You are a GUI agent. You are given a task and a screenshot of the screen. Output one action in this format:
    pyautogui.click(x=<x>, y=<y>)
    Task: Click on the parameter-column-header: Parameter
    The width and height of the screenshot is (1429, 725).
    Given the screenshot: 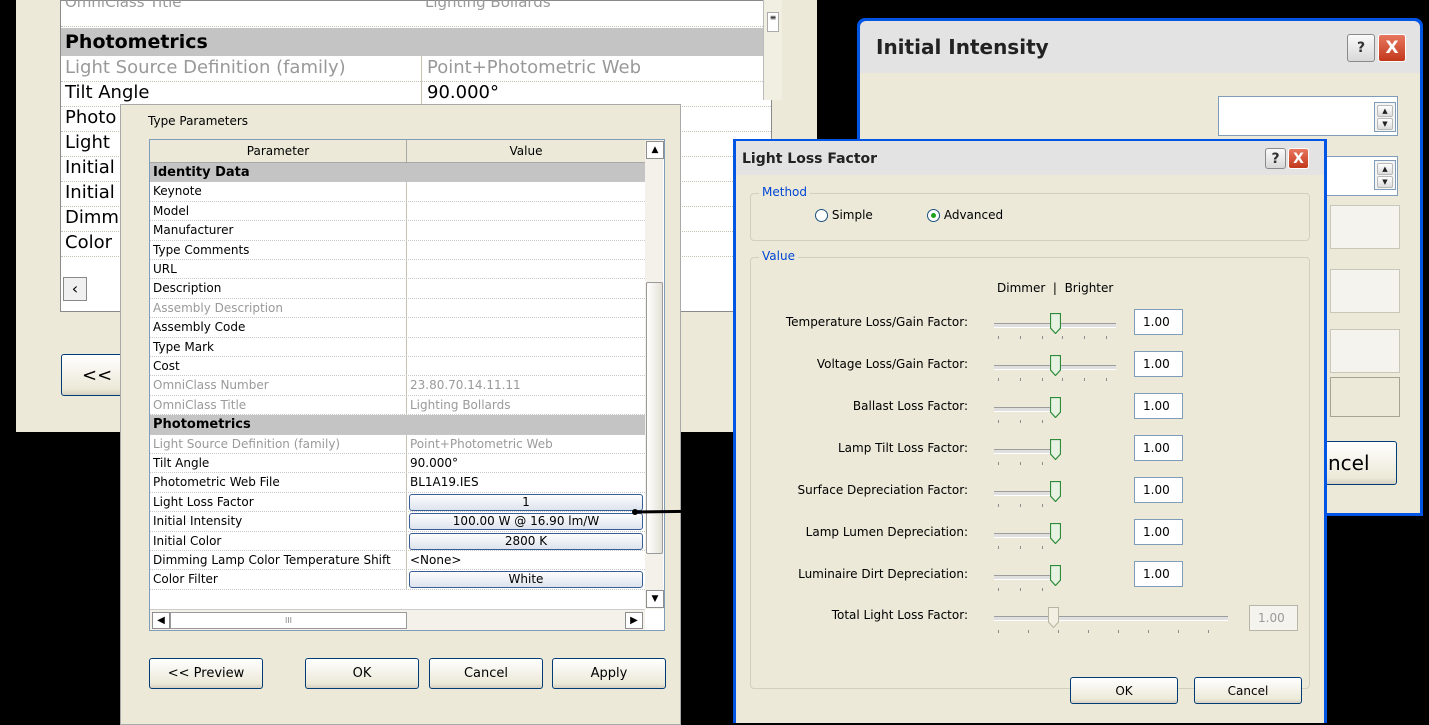 What is the action you would take?
    pyautogui.click(x=278, y=151)
    